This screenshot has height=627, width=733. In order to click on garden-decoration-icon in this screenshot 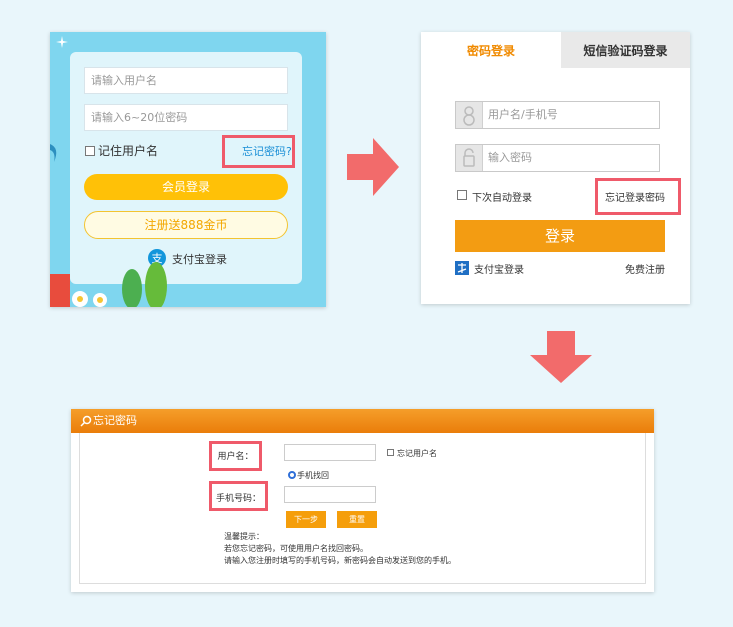, I will do `click(108, 284)`.